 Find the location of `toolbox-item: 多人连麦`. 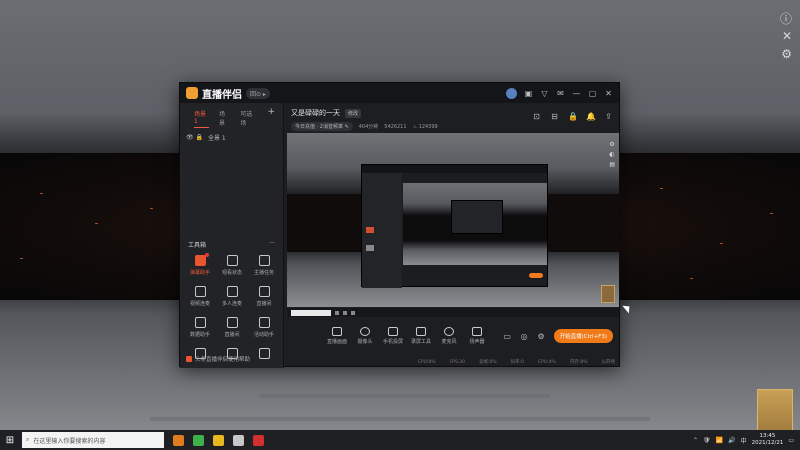

toolbox-item: 多人连麦 is located at coordinates (232, 296).